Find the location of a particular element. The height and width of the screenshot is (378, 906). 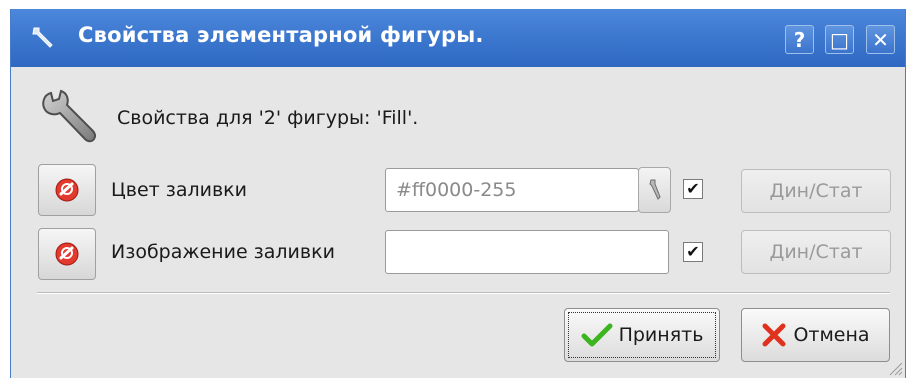

checkmark-icon is located at coordinates (597, 335).